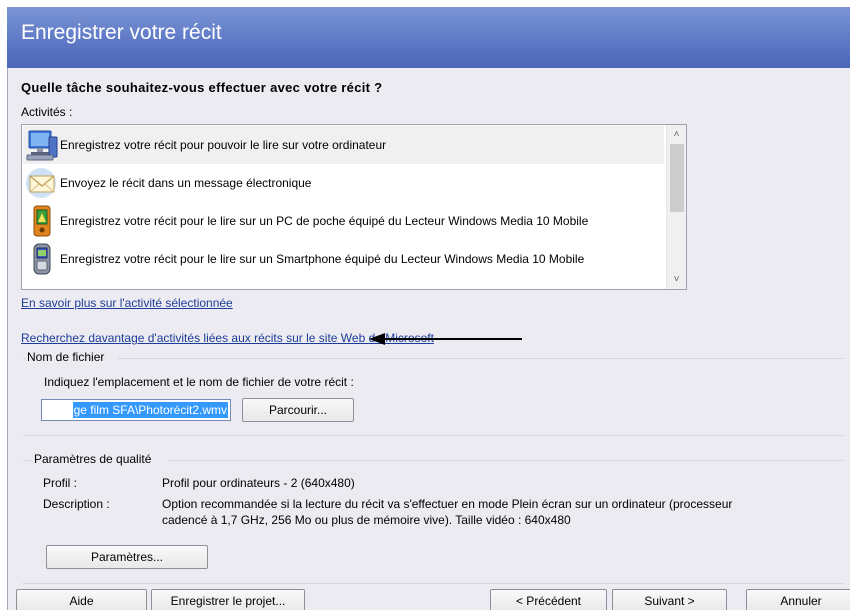  Describe the element at coordinates (76, 504) in the screenshot. I see `description-label: Description :` at that location.